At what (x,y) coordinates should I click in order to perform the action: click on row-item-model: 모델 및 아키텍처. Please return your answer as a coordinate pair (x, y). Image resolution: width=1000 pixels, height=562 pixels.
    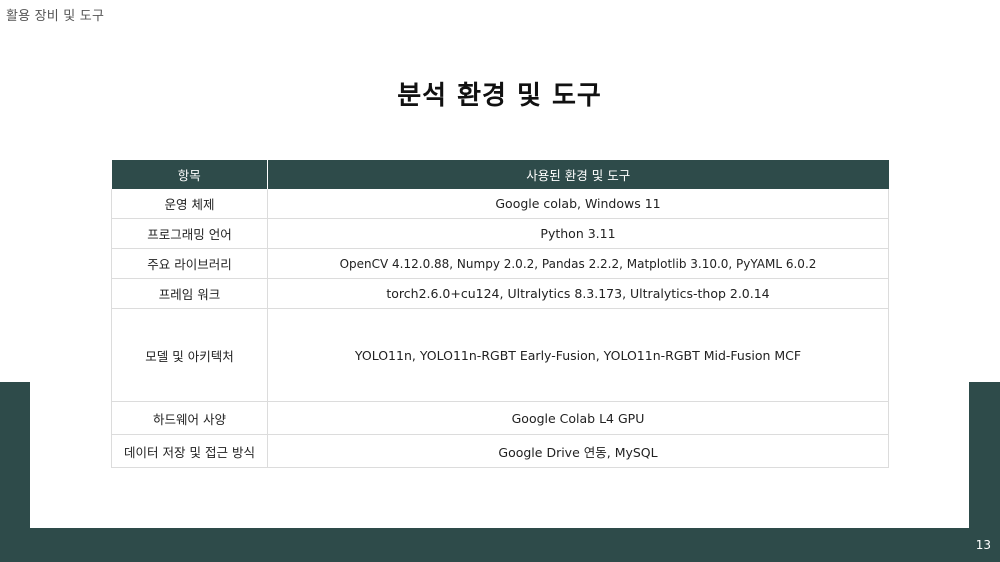
    Looking at the image, I should click on (189, 355).